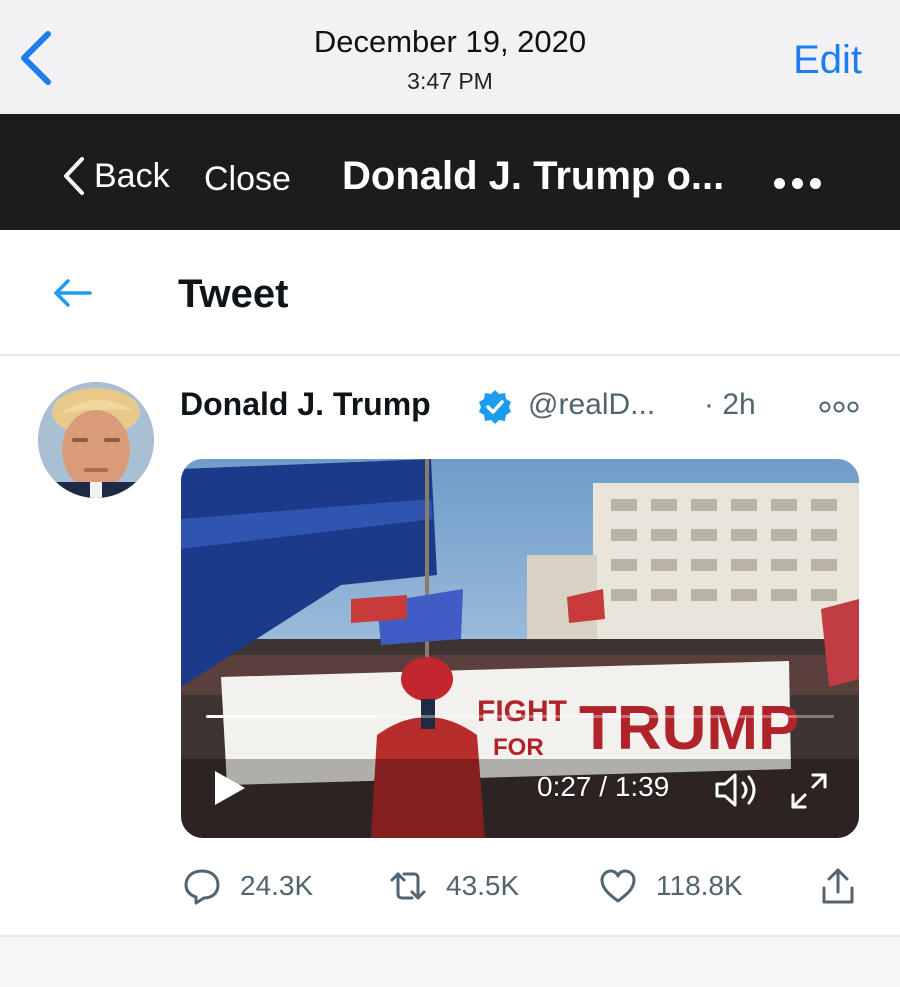  What do you see at coordinates (73, 293) in the screenshot?
I see `arrow-left-icon` at bounding box center [73, 293].